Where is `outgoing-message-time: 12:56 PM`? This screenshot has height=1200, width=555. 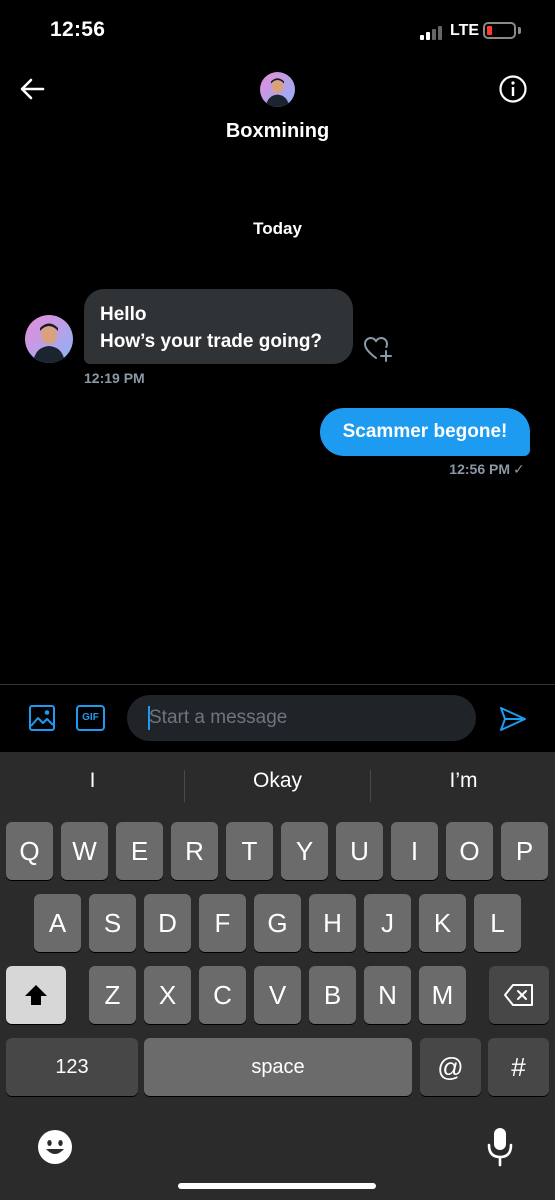
outgoing-message-time: 12:56 PM is located at coordinates (479, 469).